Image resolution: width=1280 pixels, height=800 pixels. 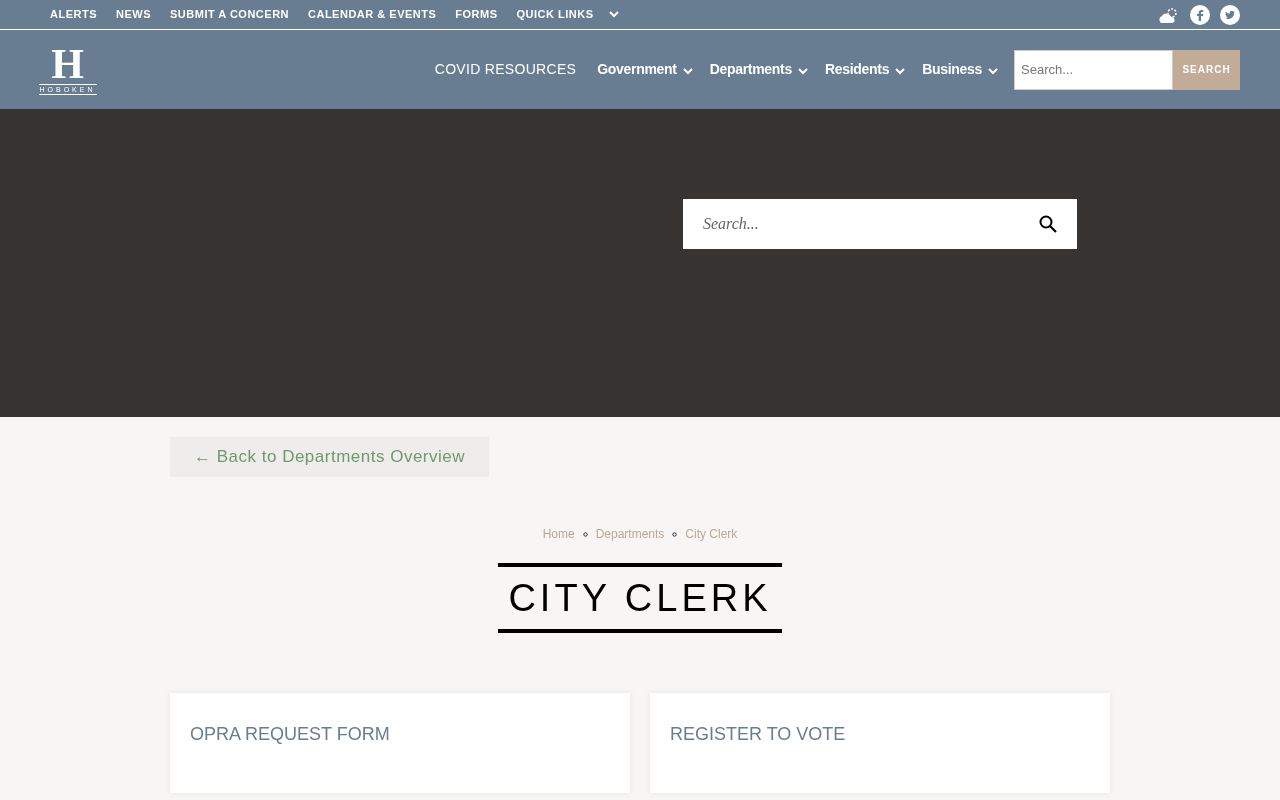 I want to click on back-link: ← Back to Departments Overview, so click(x=330, y=457).